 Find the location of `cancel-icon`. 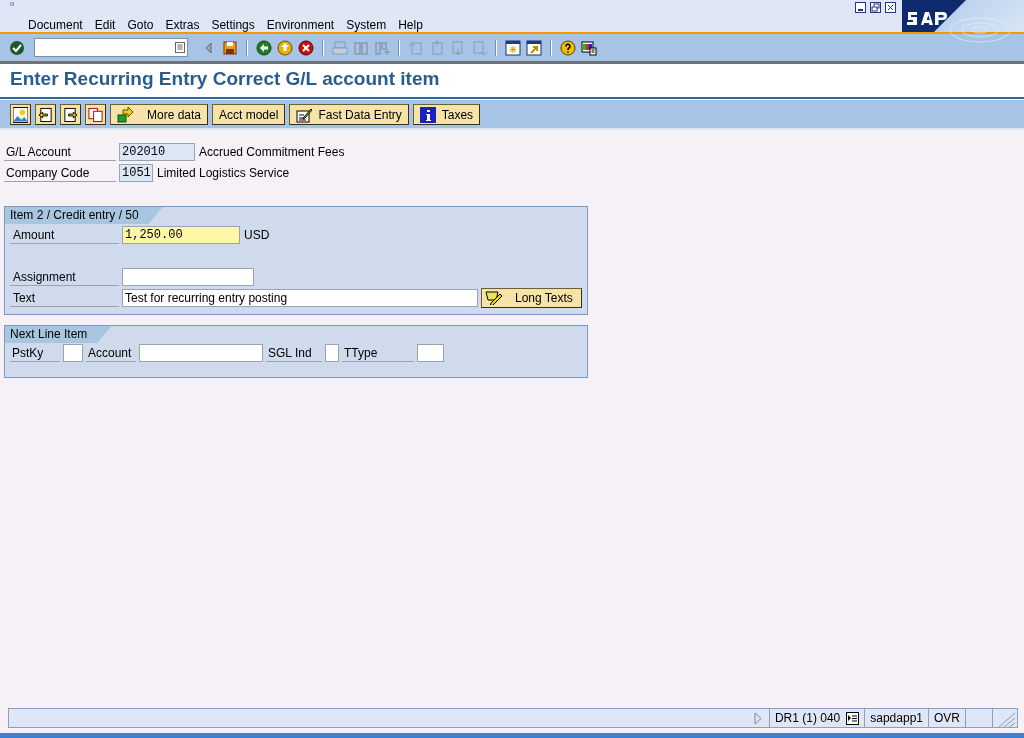

cancel-icon is located at coordinates (306, 47).